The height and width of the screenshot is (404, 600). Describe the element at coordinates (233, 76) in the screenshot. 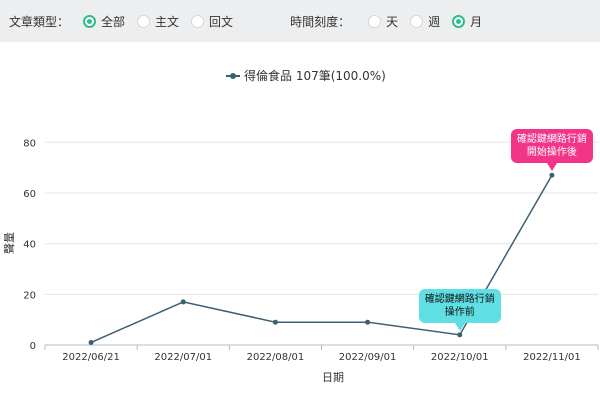

I see `legend-marker-swatch` at that location.